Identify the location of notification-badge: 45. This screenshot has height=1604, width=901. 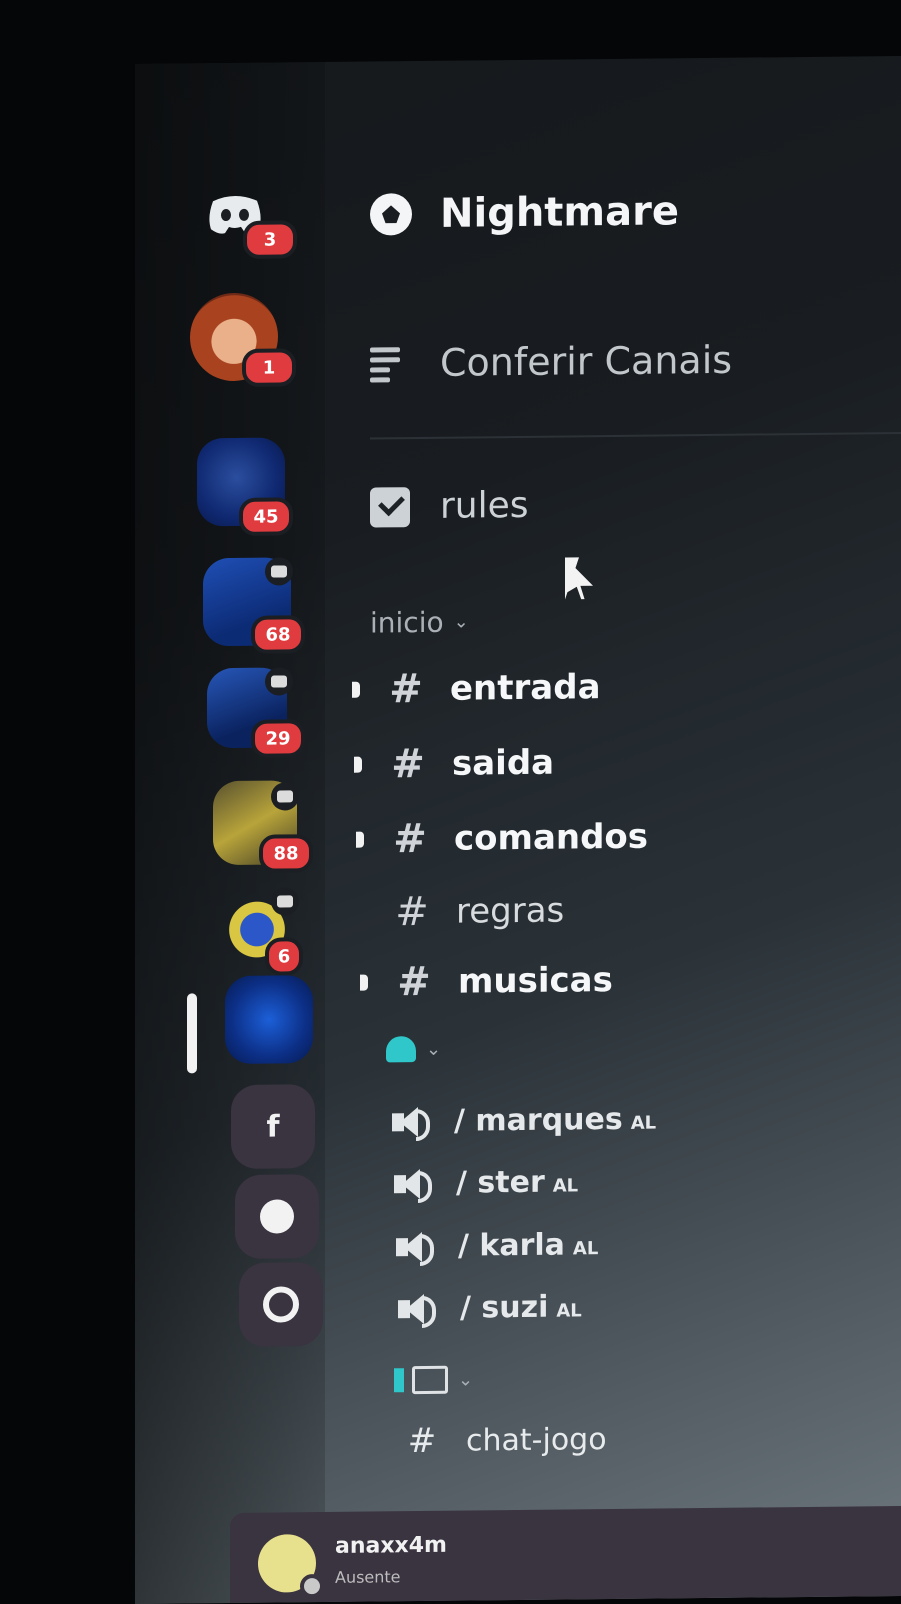
(266, 516).